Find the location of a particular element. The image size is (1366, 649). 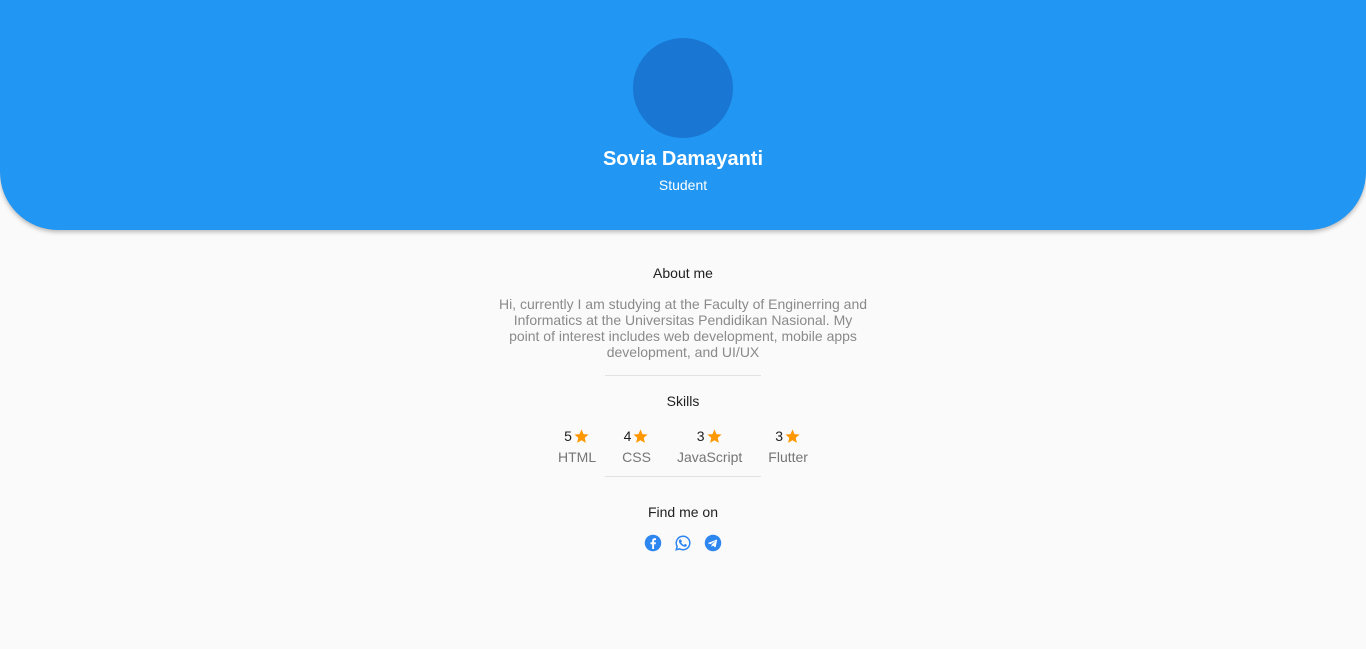

skills-list: 5 HTML 4 CSS 3 JavaScript 3 Flutter is located at coordinates (683, 446).